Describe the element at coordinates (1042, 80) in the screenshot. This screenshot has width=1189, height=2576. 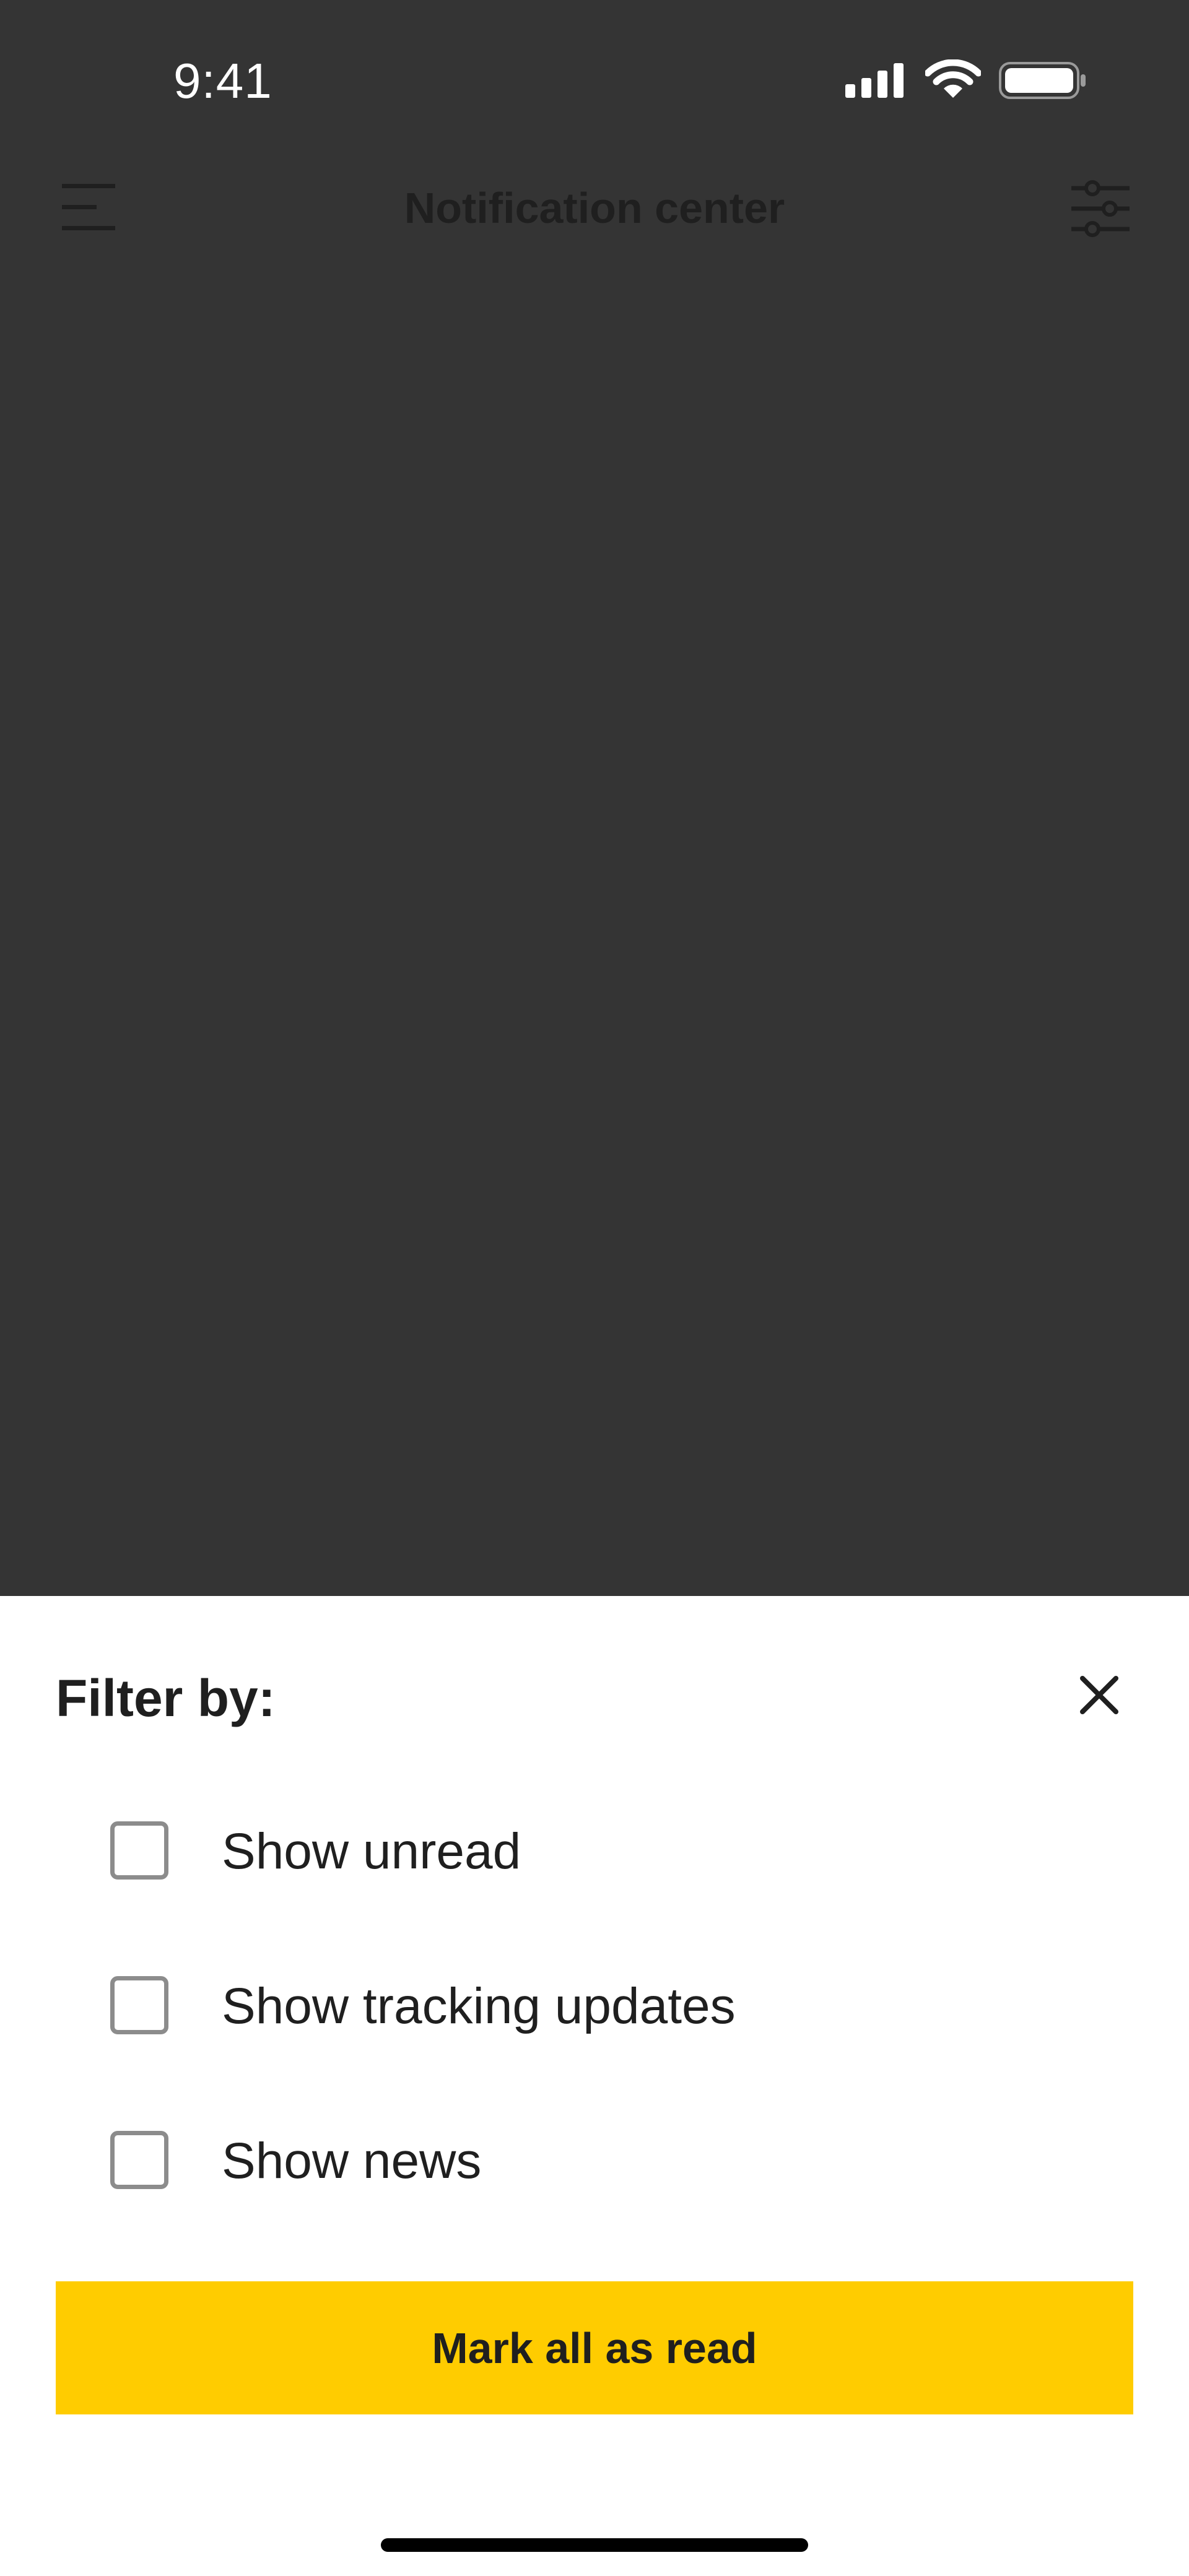
I see `battery-icon` at that location.